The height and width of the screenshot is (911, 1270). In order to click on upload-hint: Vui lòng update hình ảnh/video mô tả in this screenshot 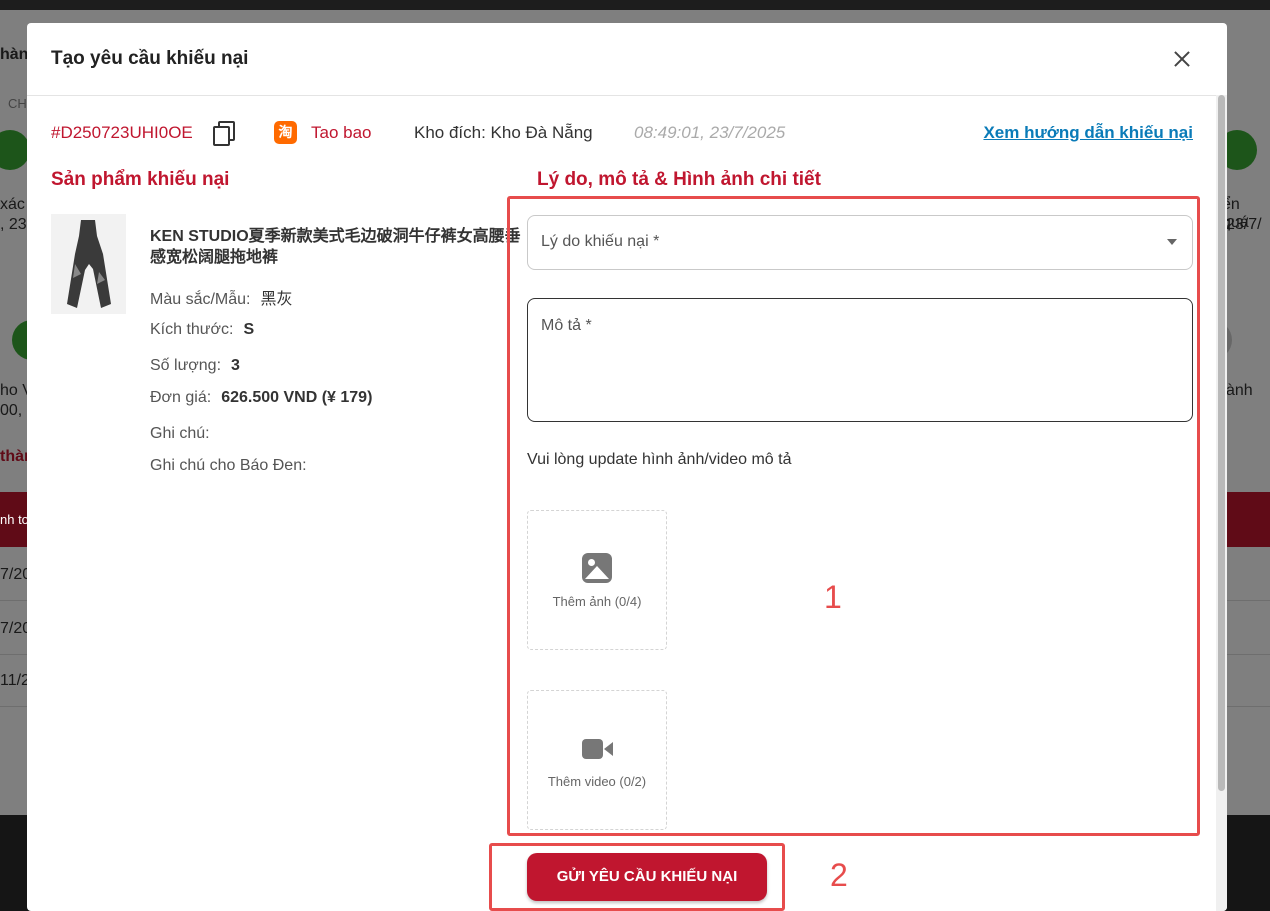, I will do `click(659, 459)`.